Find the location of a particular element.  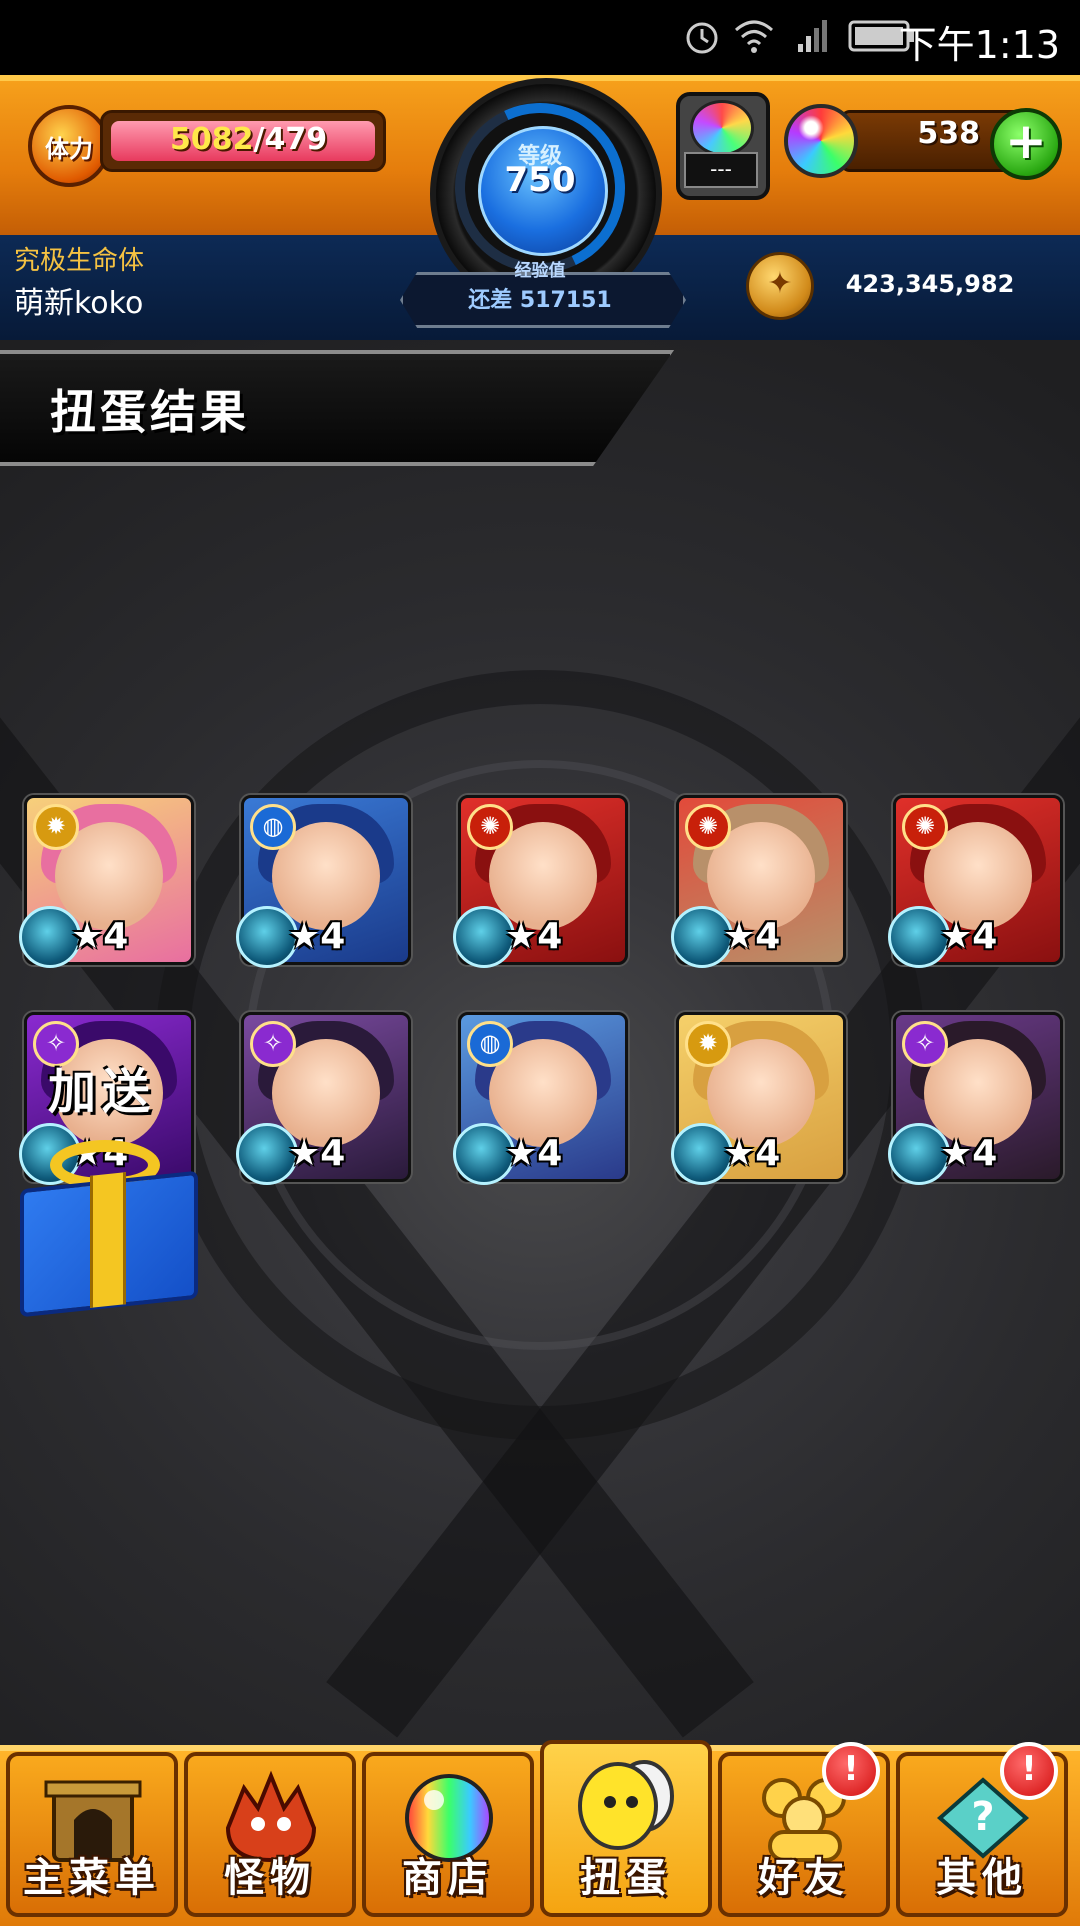

exp-remaining: 还差 517151 is located at coordinates (540, 300).